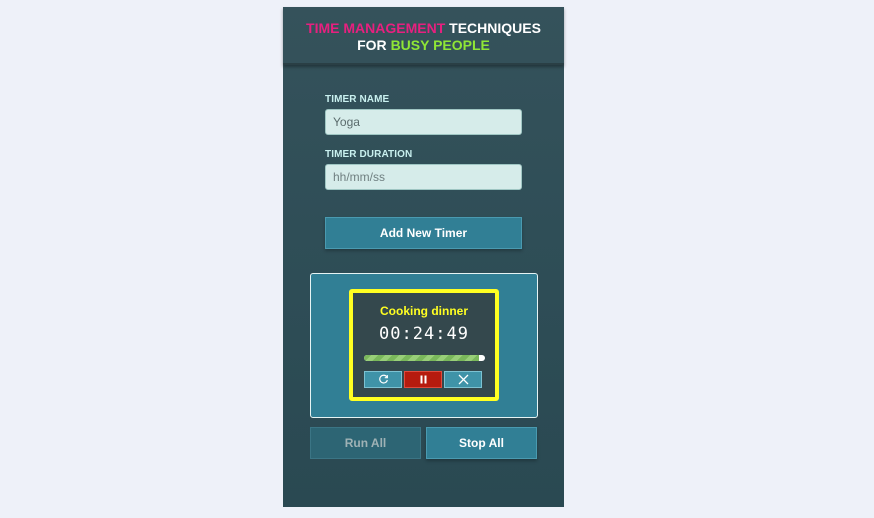 The width and height of the screenshot is (874, 518). I want to click on timer-name-label: TIMER NAME, so click(357, 99).